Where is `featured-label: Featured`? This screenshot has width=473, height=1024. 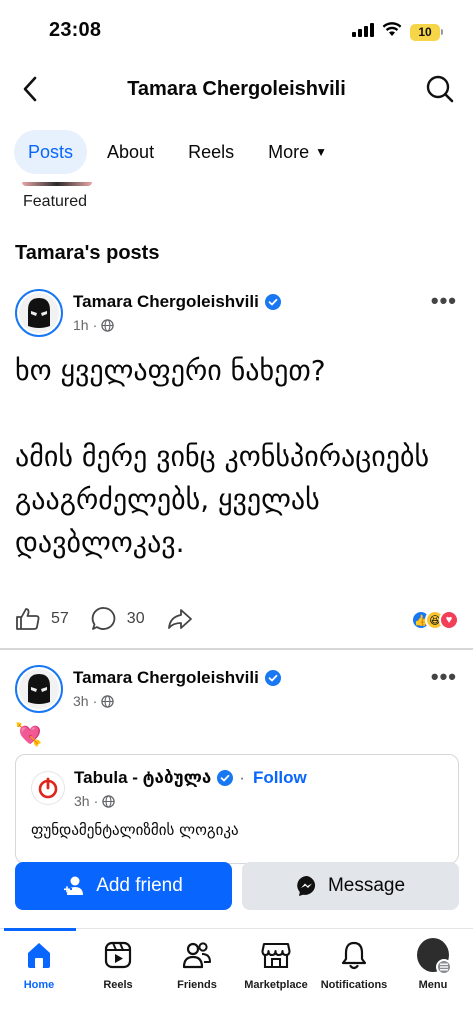 featured-label: Featured is located at coordinates (55, 202).